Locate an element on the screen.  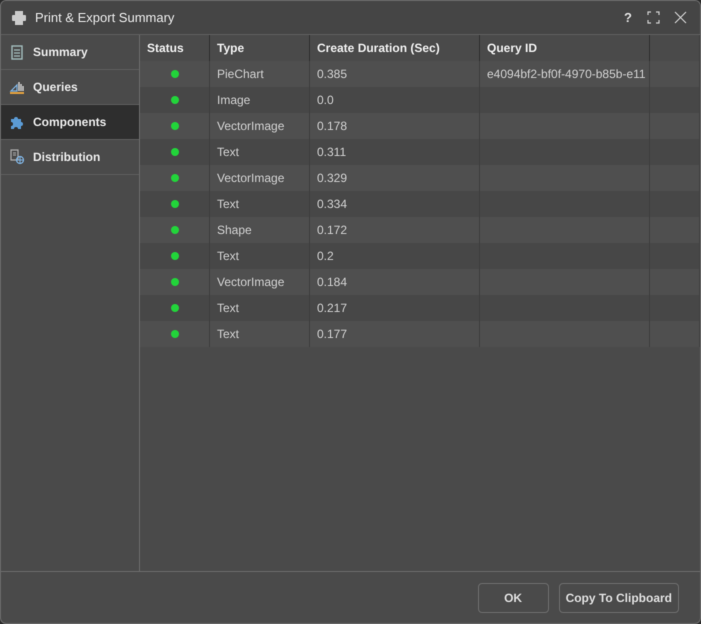
sidebar-item: Components is located at coordinates (70, 122).